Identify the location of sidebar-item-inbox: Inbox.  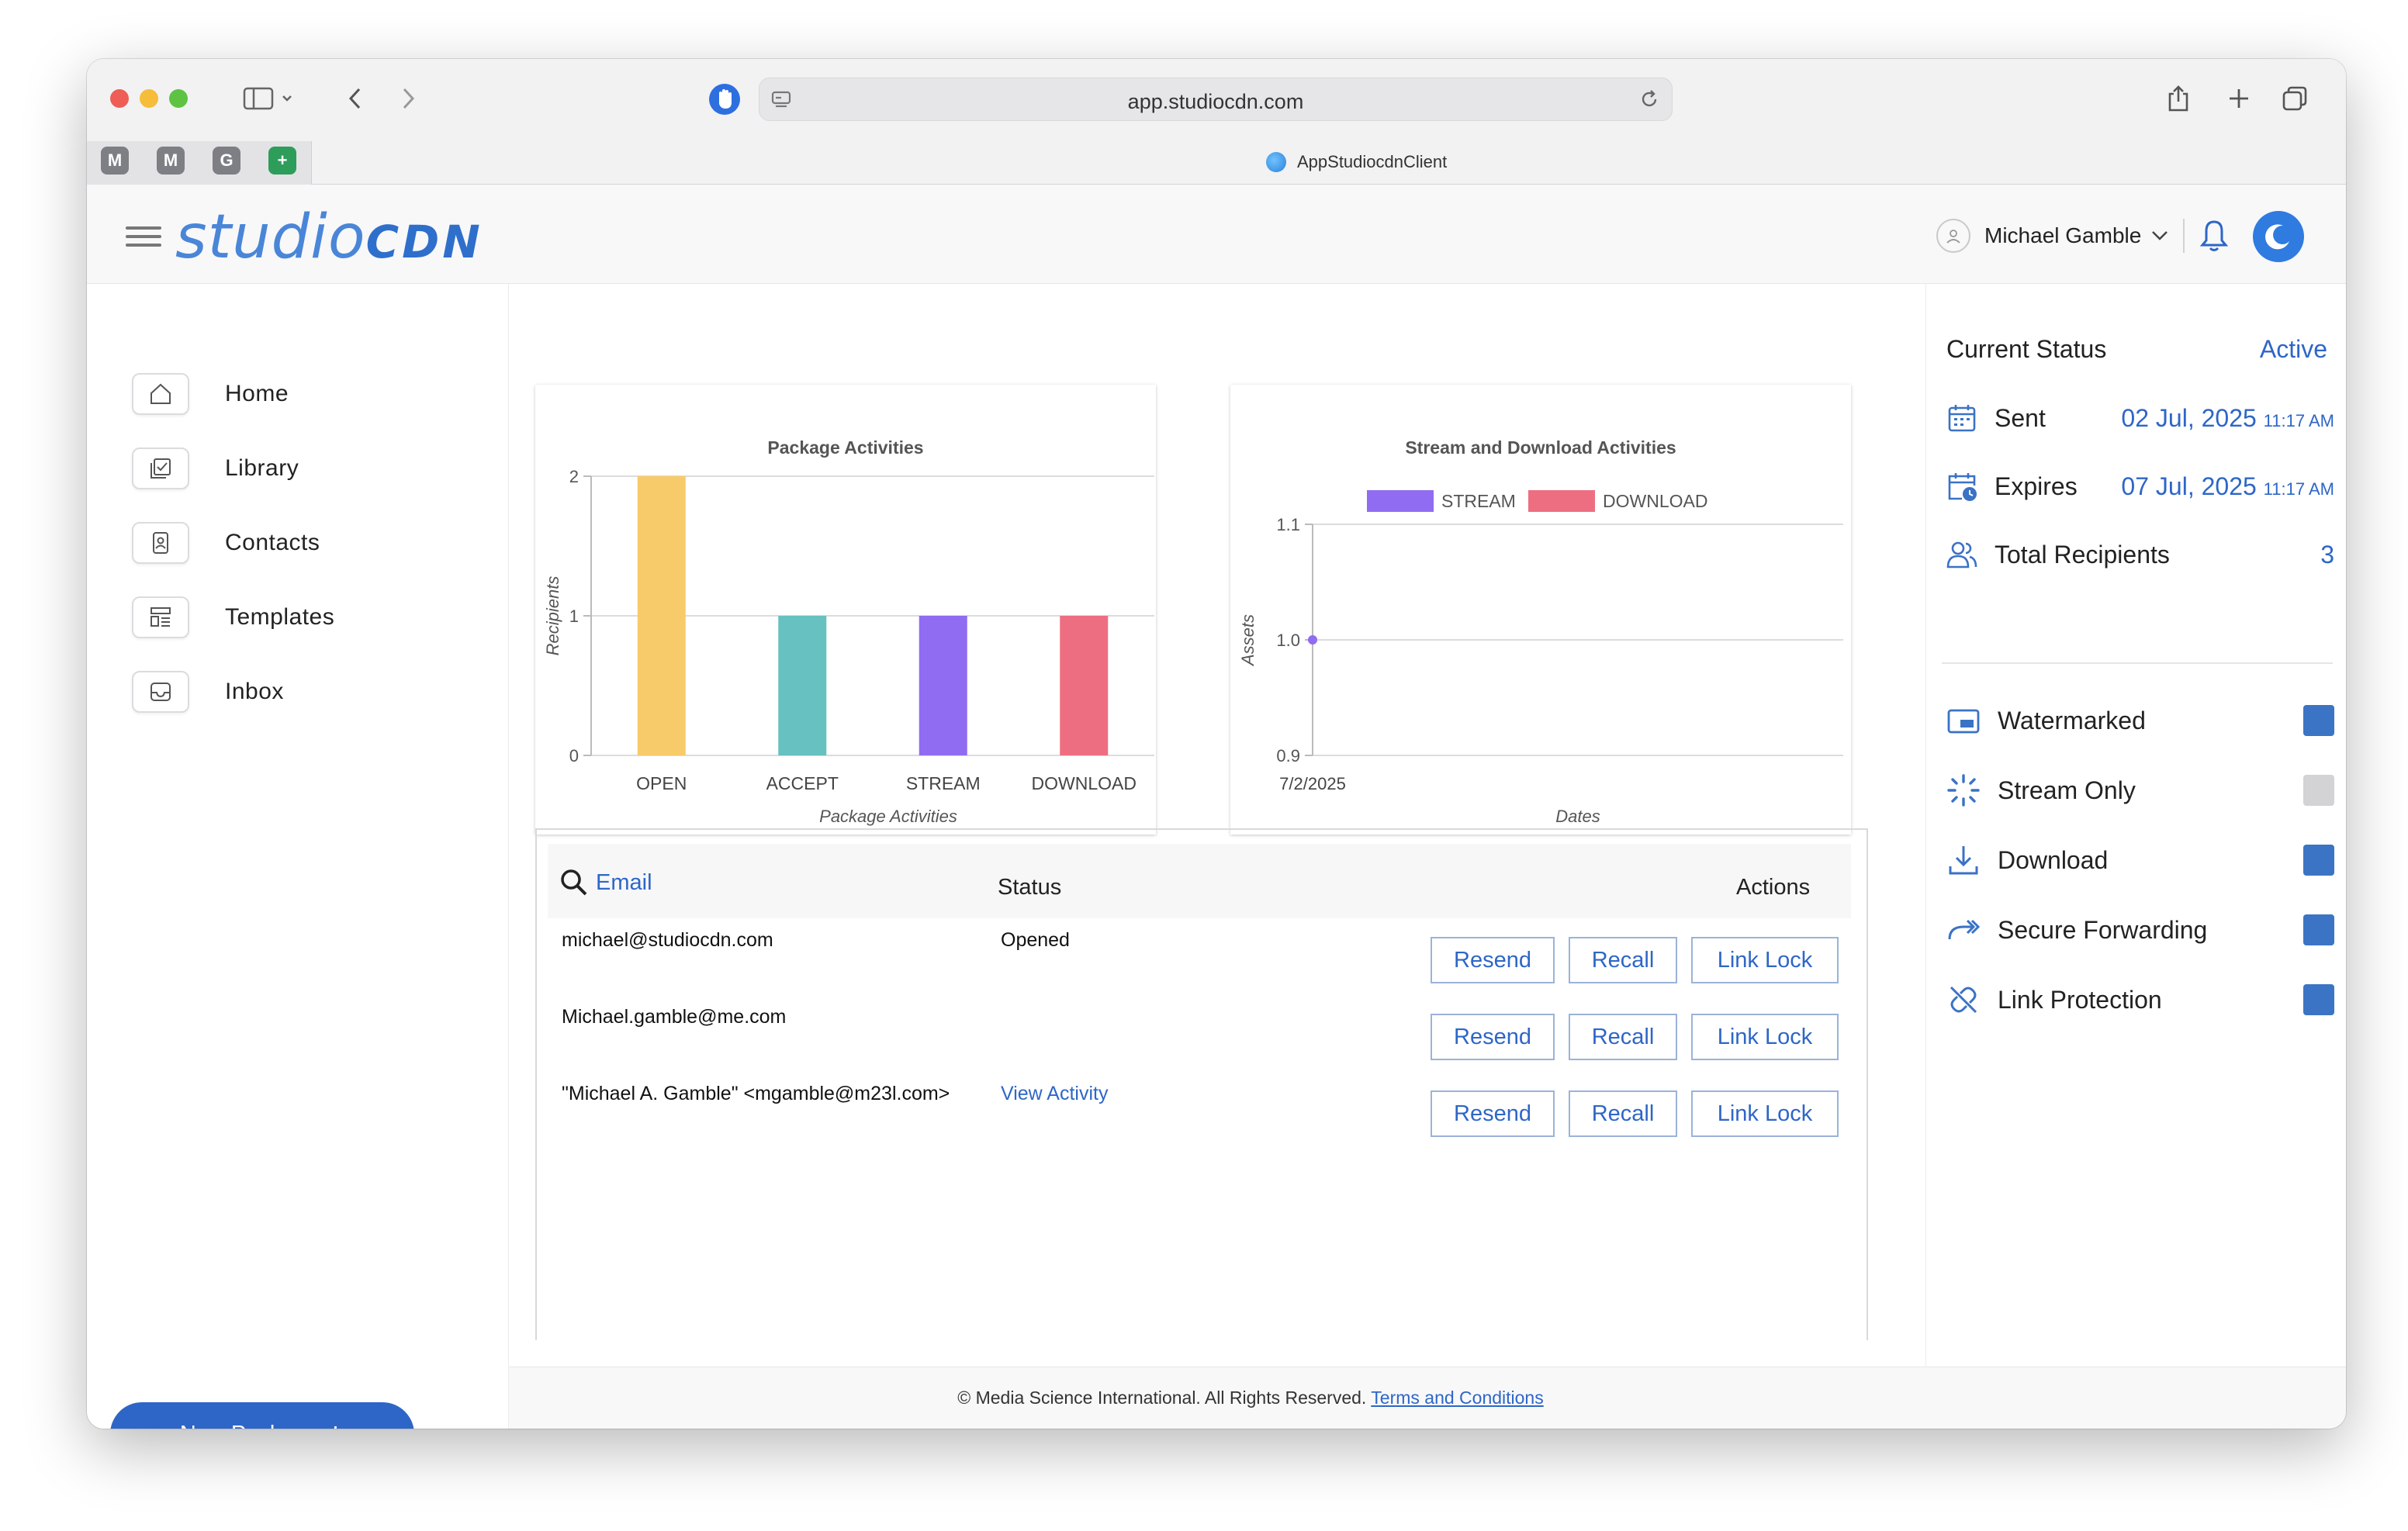
(208, 692).